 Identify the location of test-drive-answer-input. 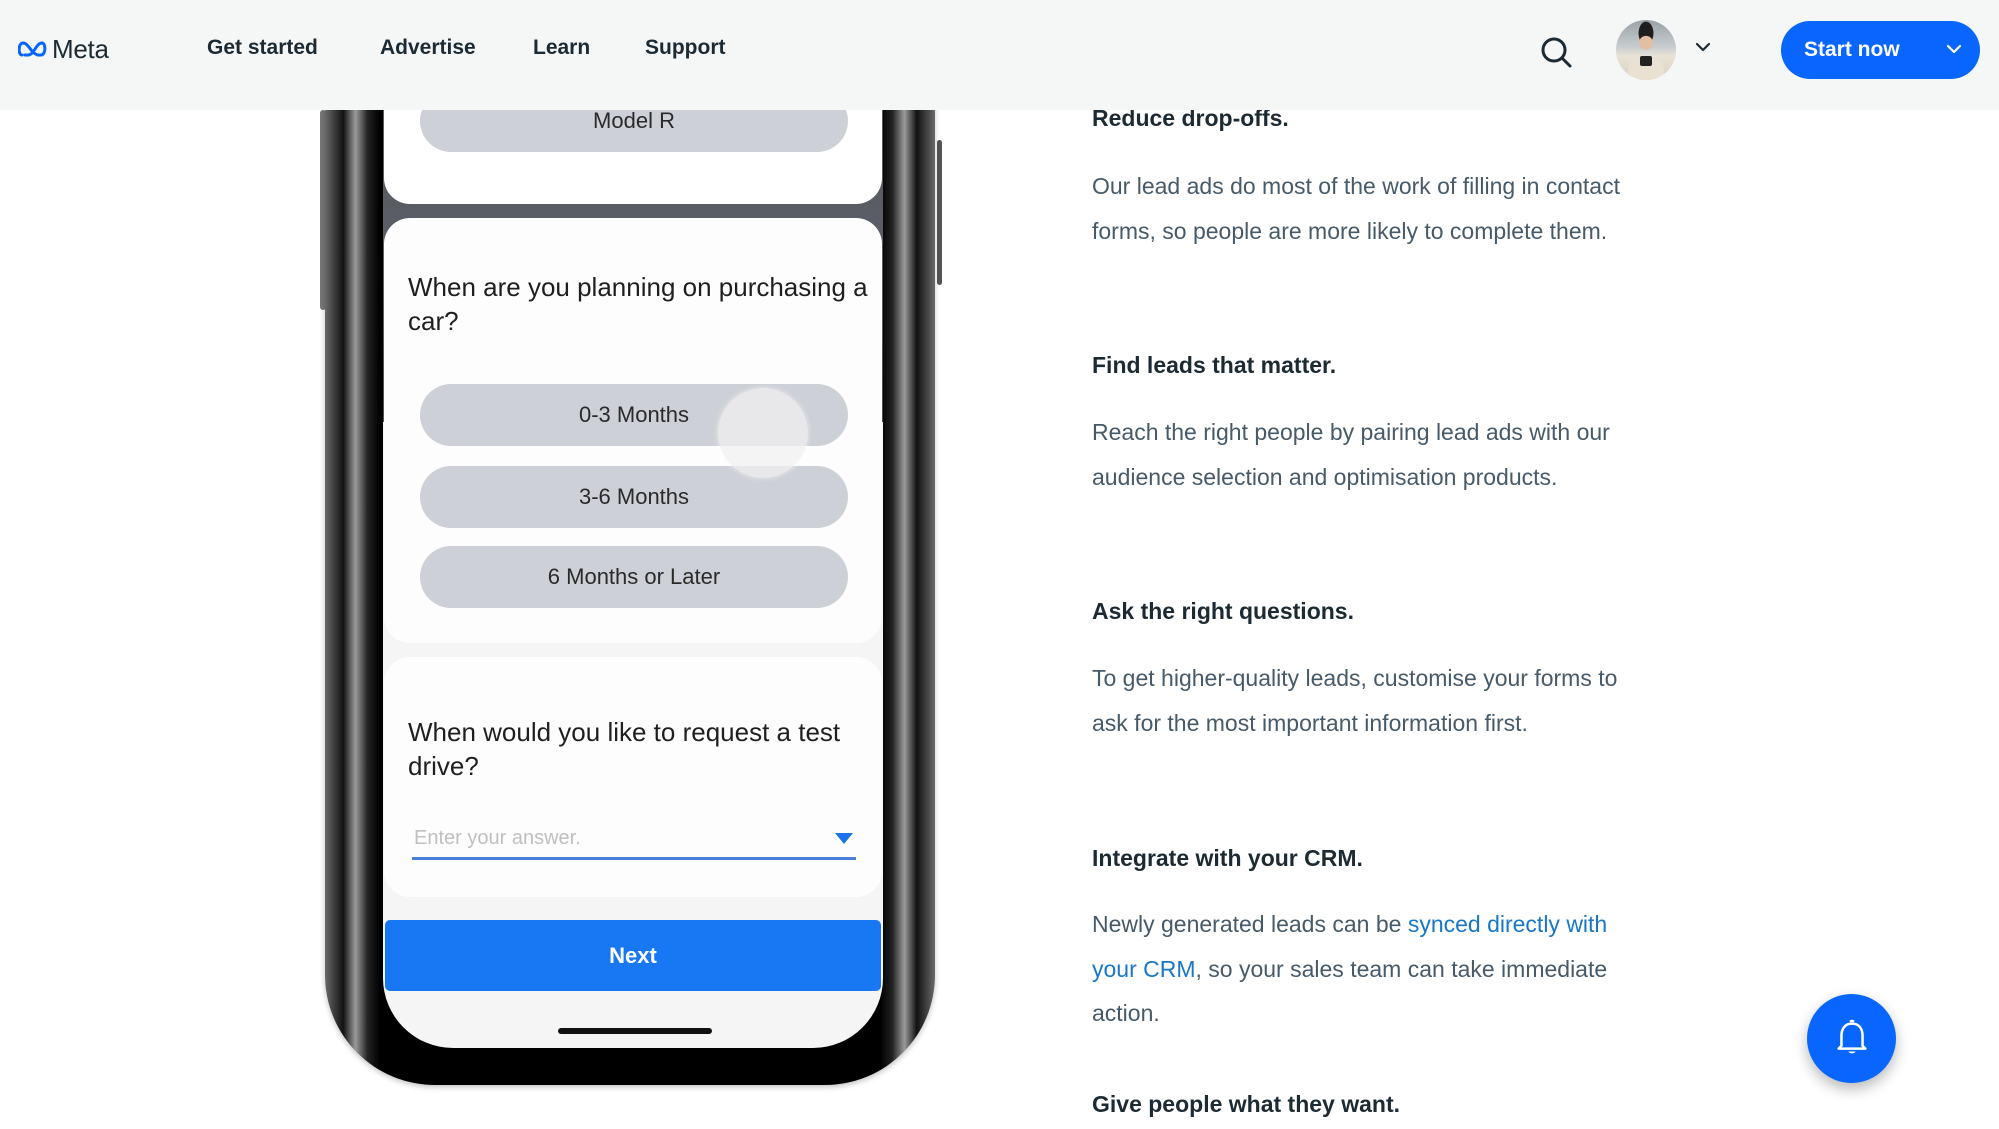
(634, 840).